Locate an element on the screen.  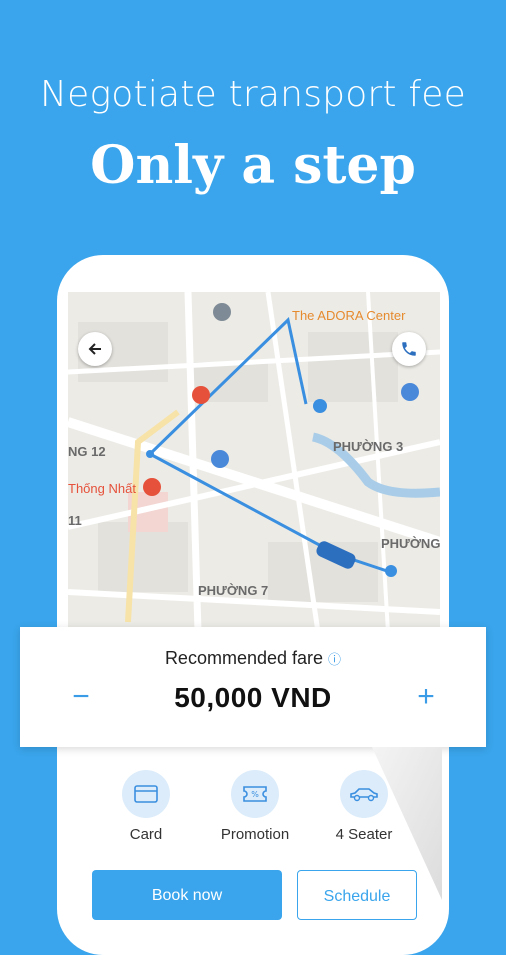
fare-label: Recommended fare ⓘ is located at coordinates (253, 658).